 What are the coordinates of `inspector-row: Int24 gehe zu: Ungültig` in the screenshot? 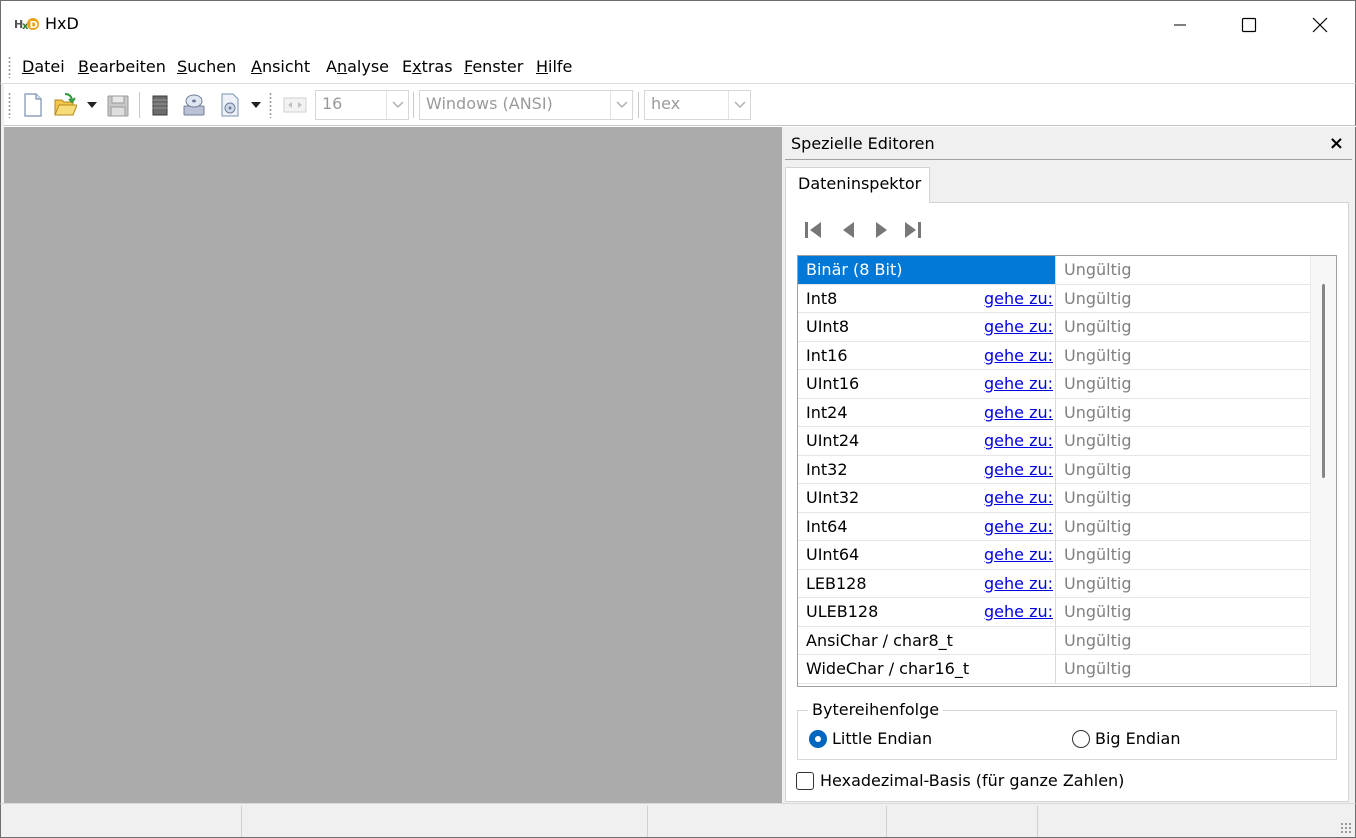 It's located at (1054, 412).